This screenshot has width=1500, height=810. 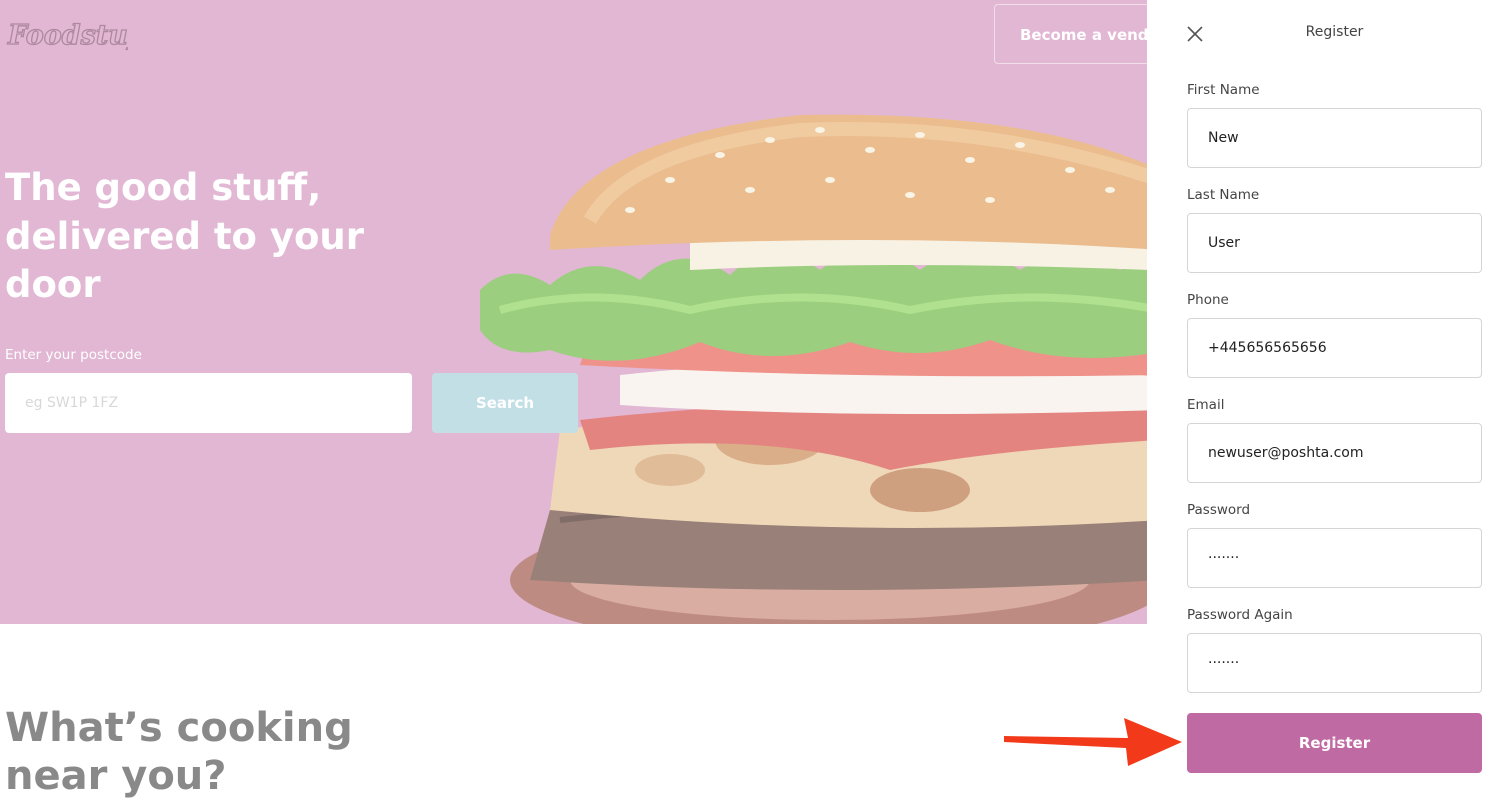 I want to click on last-name-label: Last Name, so click(x=1223, y=195).